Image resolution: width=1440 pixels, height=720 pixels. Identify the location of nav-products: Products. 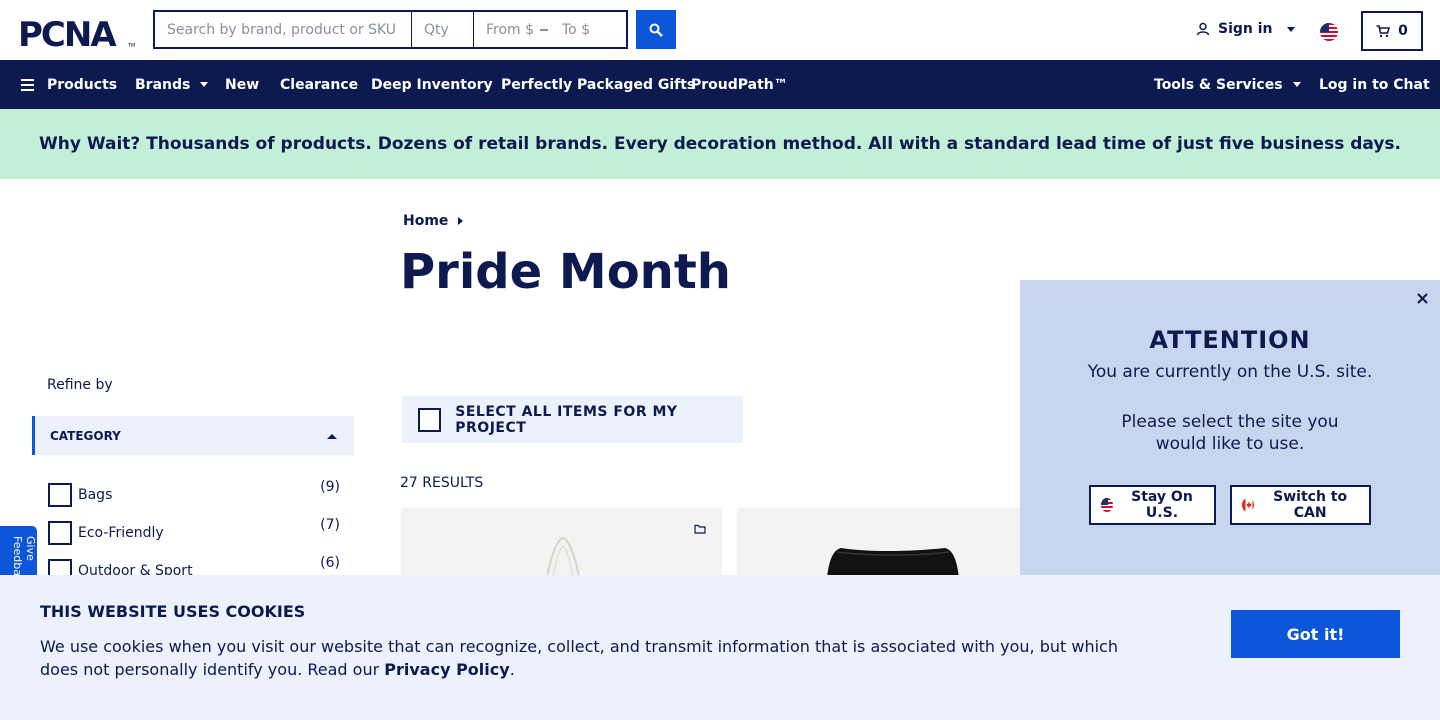
(69, 84).